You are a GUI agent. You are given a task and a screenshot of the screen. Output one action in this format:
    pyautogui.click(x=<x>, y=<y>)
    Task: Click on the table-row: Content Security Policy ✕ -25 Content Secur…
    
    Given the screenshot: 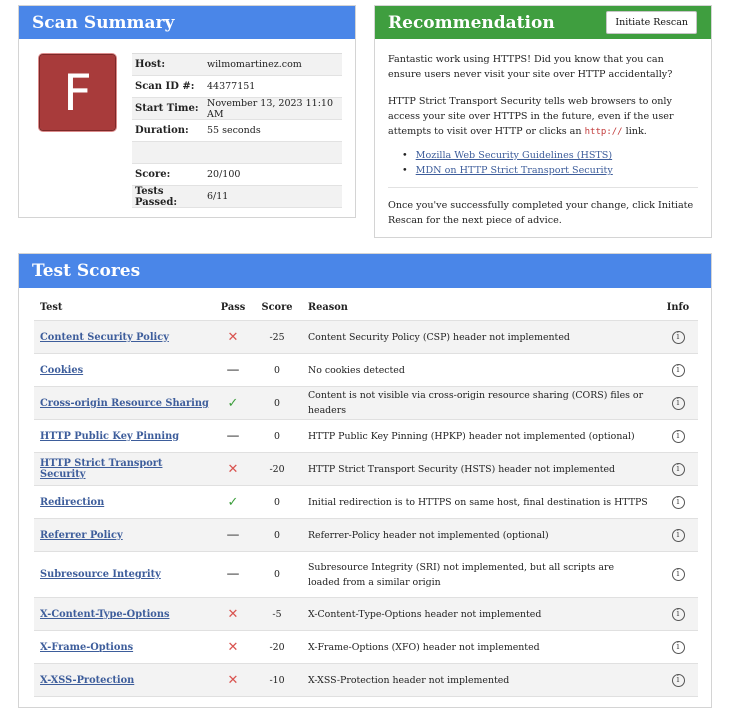 What is the action you would take?
    pyautogui.click(x=366, y=337)
    